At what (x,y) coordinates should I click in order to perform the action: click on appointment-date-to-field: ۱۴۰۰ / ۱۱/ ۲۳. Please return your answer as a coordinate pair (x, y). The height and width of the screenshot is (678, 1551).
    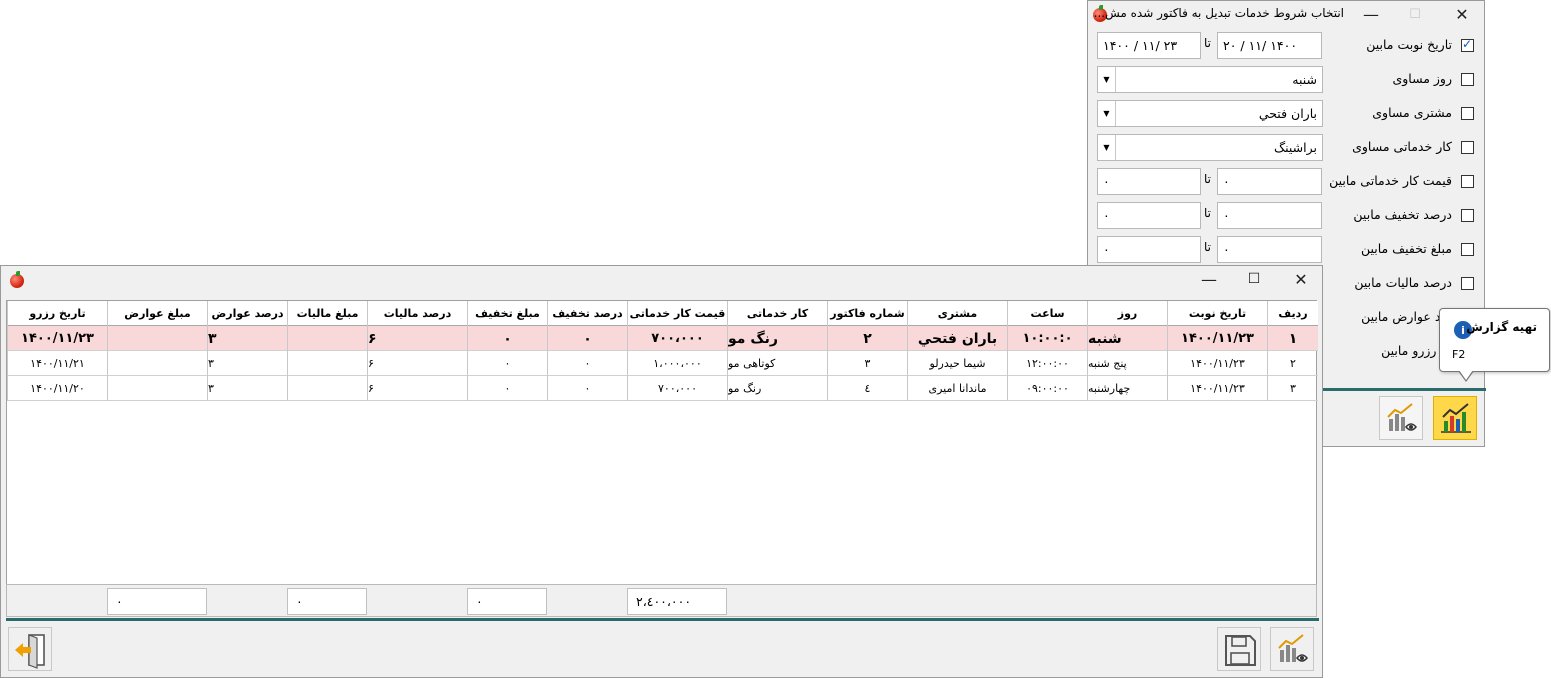
    Looking at the image, I should click on (1149, 45).